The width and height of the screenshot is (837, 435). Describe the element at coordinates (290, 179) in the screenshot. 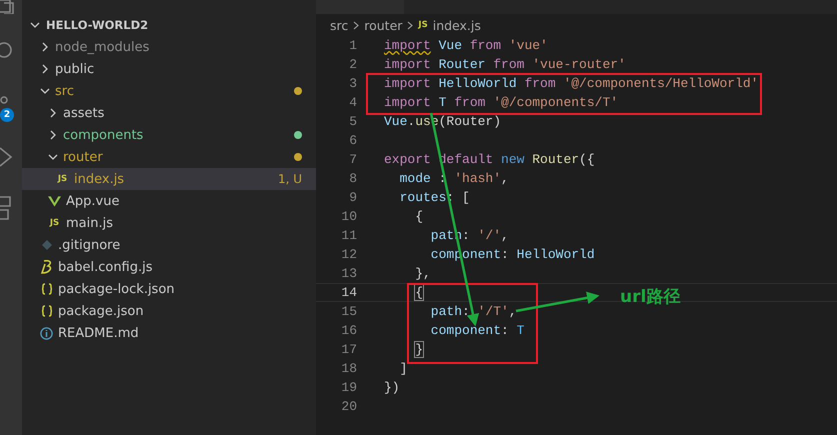

I see `git-status-label: 1, U` at that location.